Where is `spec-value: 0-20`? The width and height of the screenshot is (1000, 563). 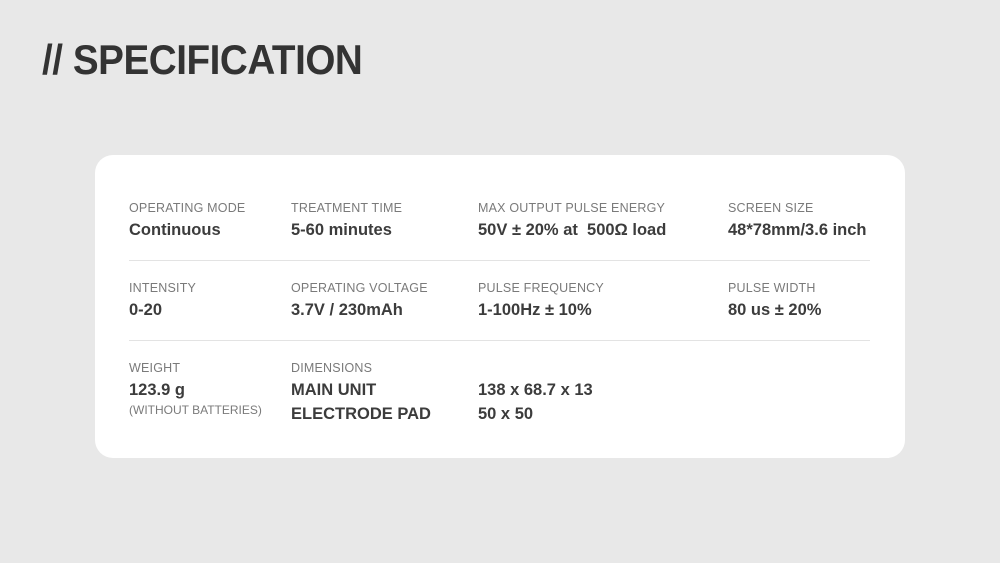 spec-value: 0-20 is located at coordinates (146, 310).